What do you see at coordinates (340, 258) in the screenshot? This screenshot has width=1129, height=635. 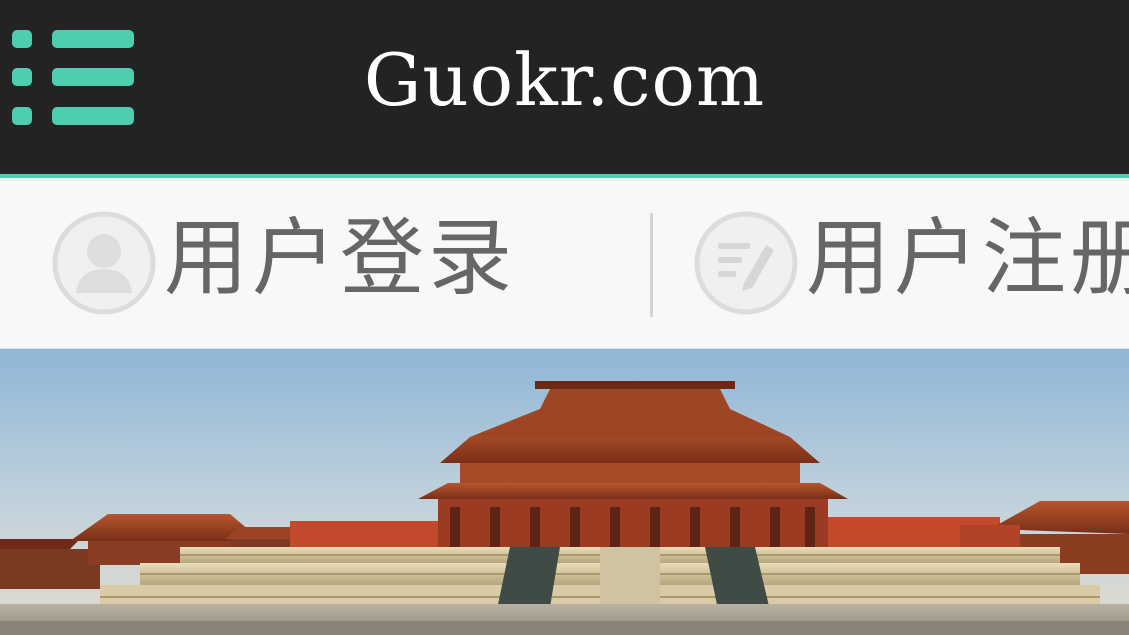 I see `login-label: 用户登录` at bounding box center [340, 258].